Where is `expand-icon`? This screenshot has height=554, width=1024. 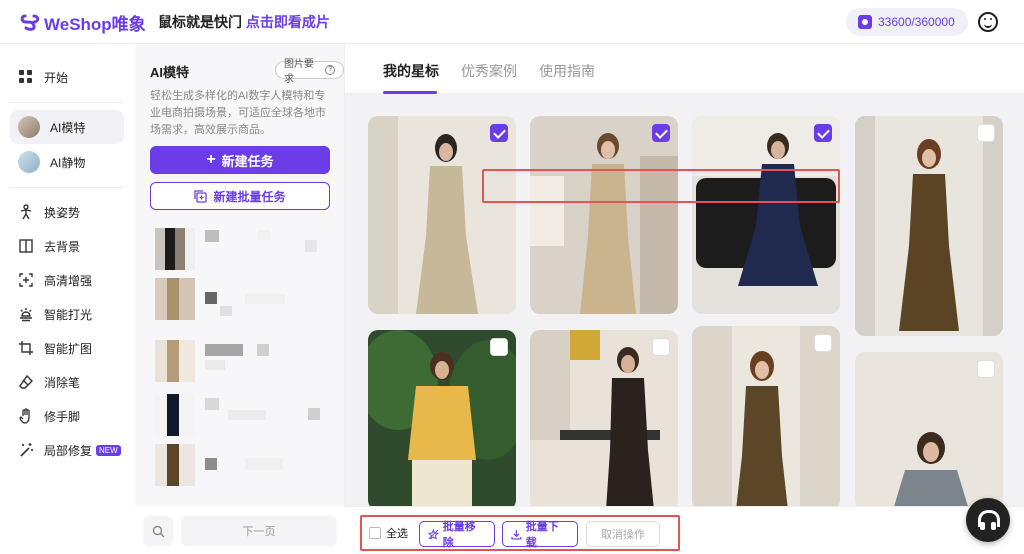 expand-icon is located at coordinates (26, 348).